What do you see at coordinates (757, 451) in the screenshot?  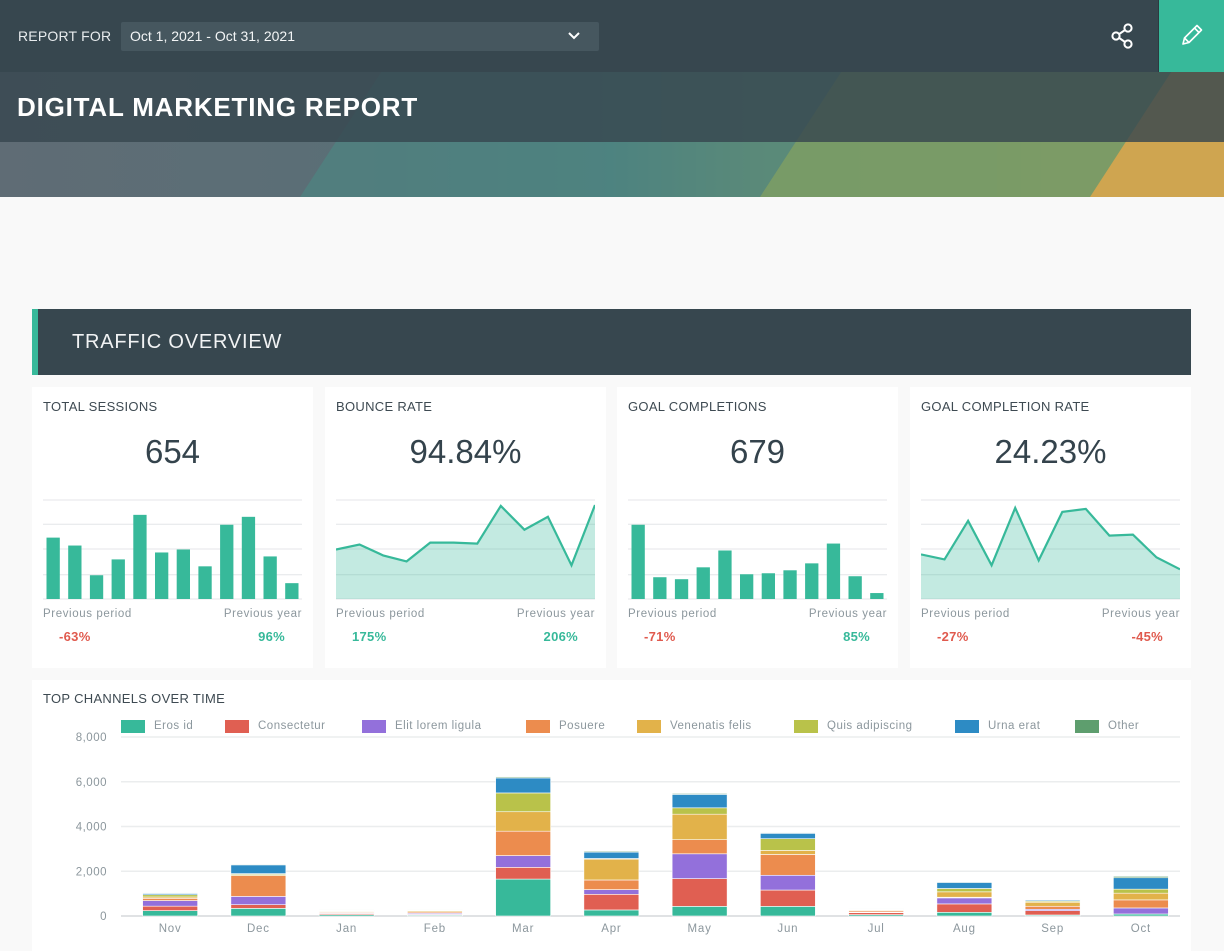 I see `kpi-value: 679` at bounding box center [757, 451].